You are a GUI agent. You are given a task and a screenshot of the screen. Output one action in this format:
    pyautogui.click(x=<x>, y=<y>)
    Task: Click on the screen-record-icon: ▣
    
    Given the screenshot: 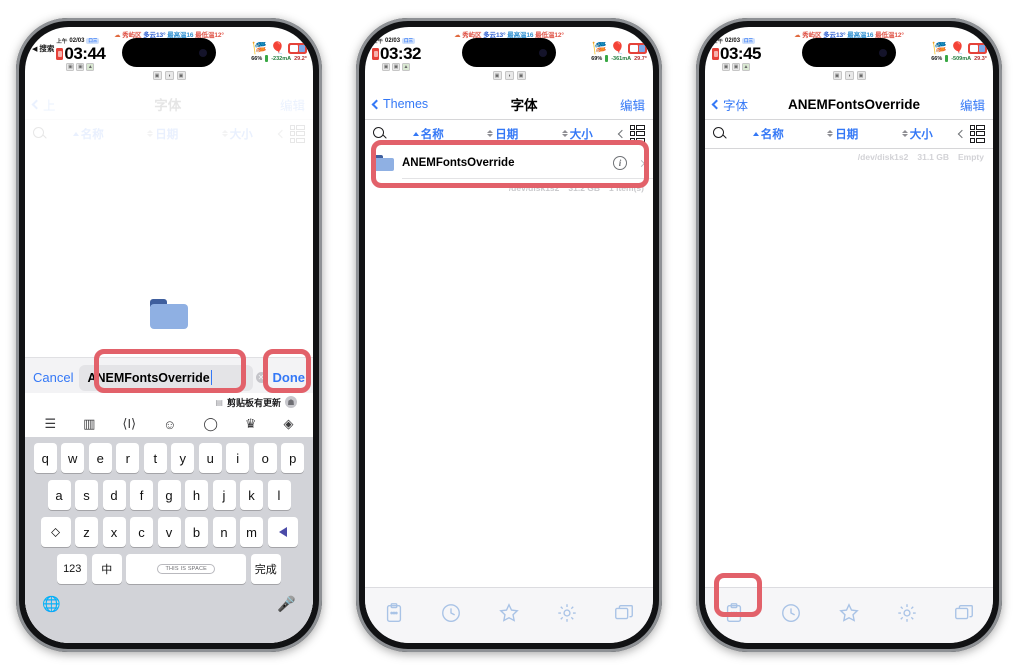 What is the action you would take?
    pyautogui.click(x=726, y=67)
    